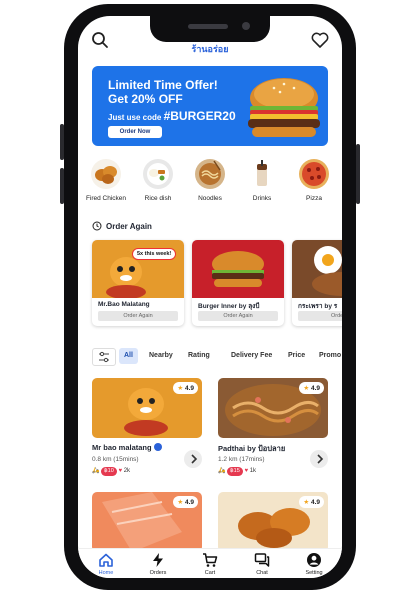  Describe the element at coordinates (251, 356) in the screenshot. I see `filter-chip-delivery-fee: Delivery Fee` at that location.